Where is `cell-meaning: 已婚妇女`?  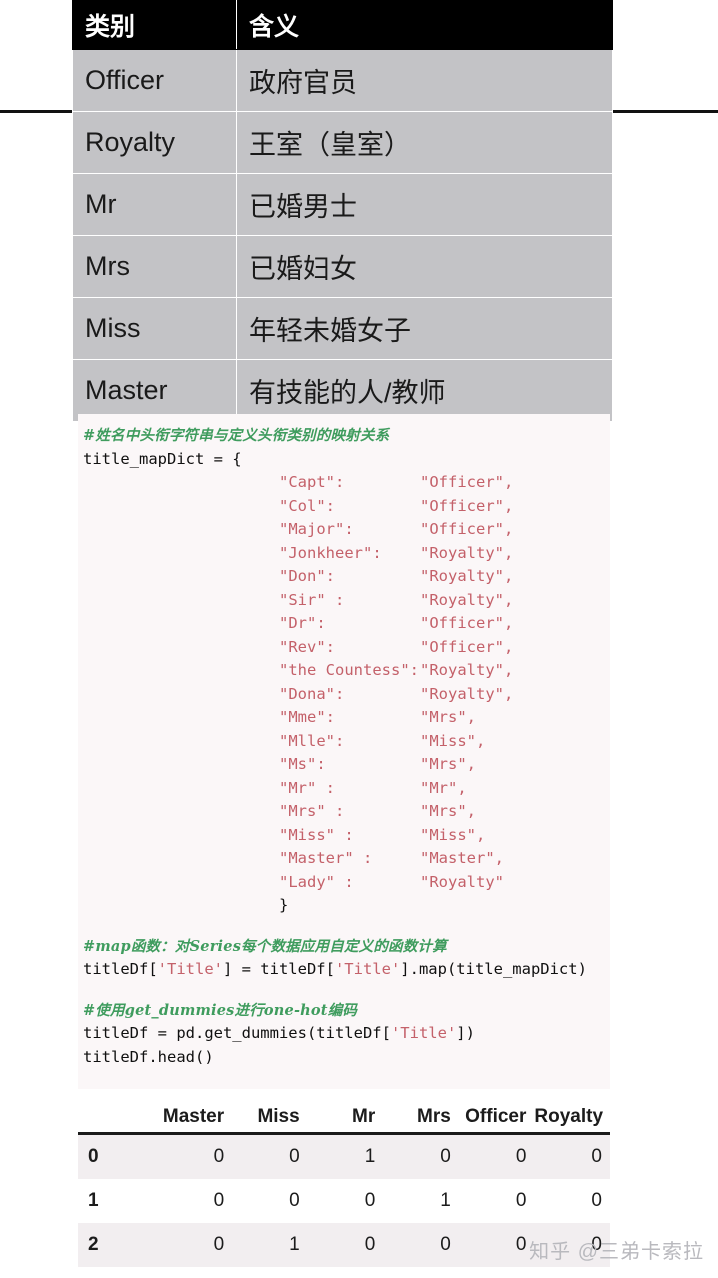
cell-meaning: 已婚妇女 is located at coordinates (424, 266).